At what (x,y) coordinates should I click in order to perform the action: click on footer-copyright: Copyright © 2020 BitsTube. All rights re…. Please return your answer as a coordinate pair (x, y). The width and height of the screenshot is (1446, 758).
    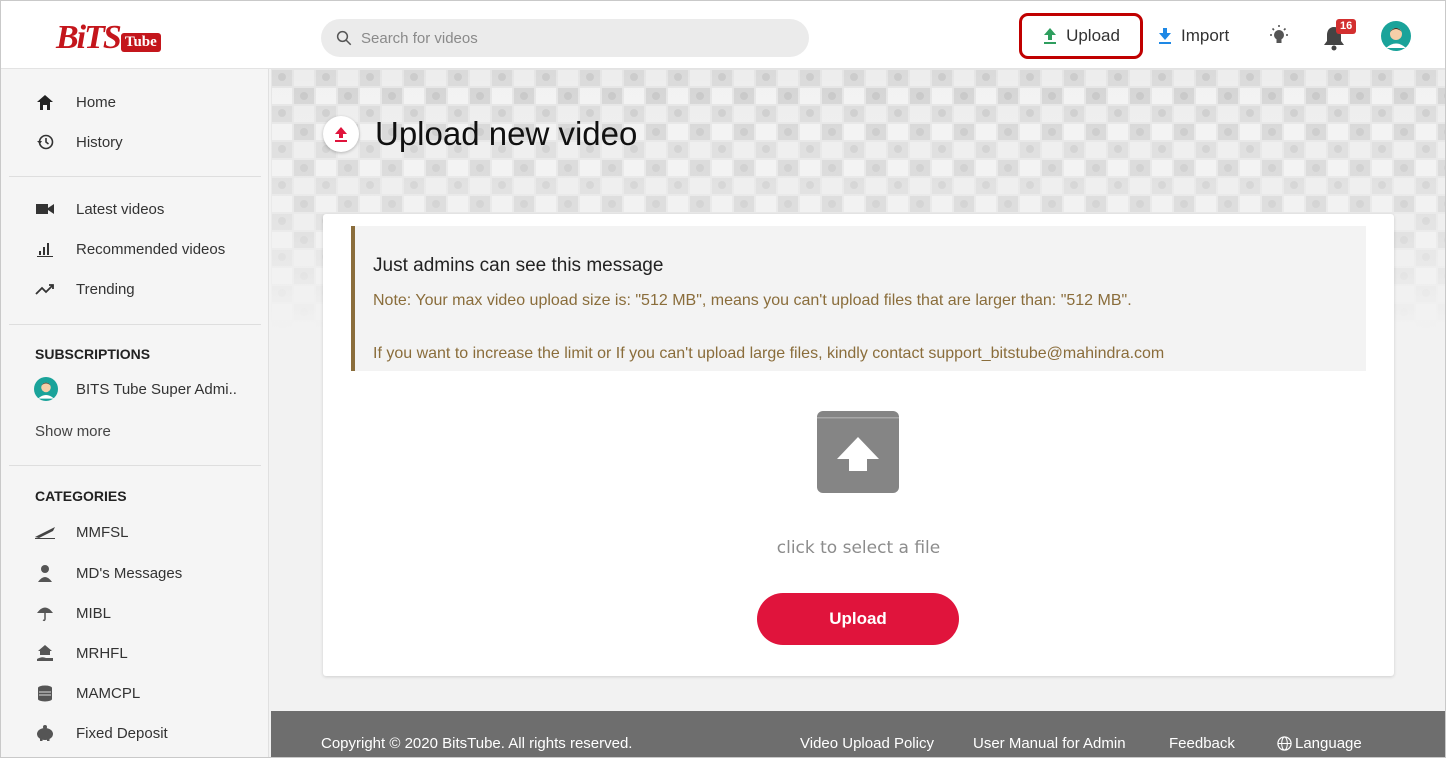
    Looking at the image, I should click on (477, 743).